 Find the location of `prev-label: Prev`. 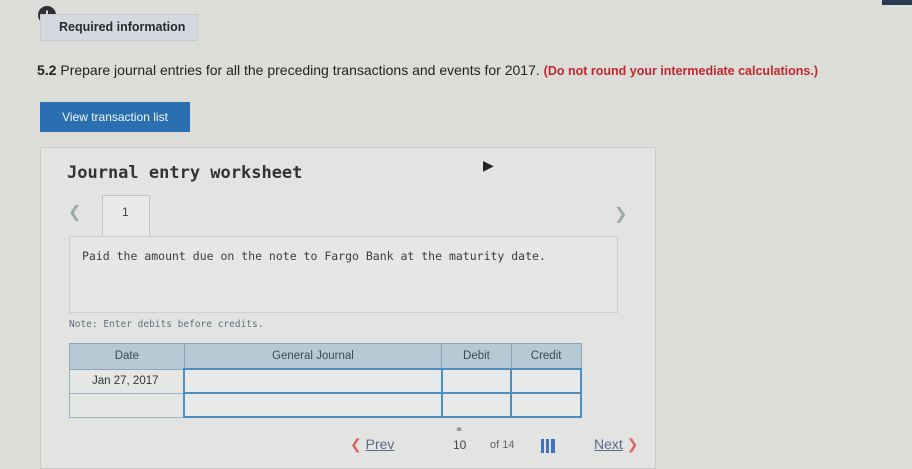

prev-label: Prev is located at coordinates (380, 444).